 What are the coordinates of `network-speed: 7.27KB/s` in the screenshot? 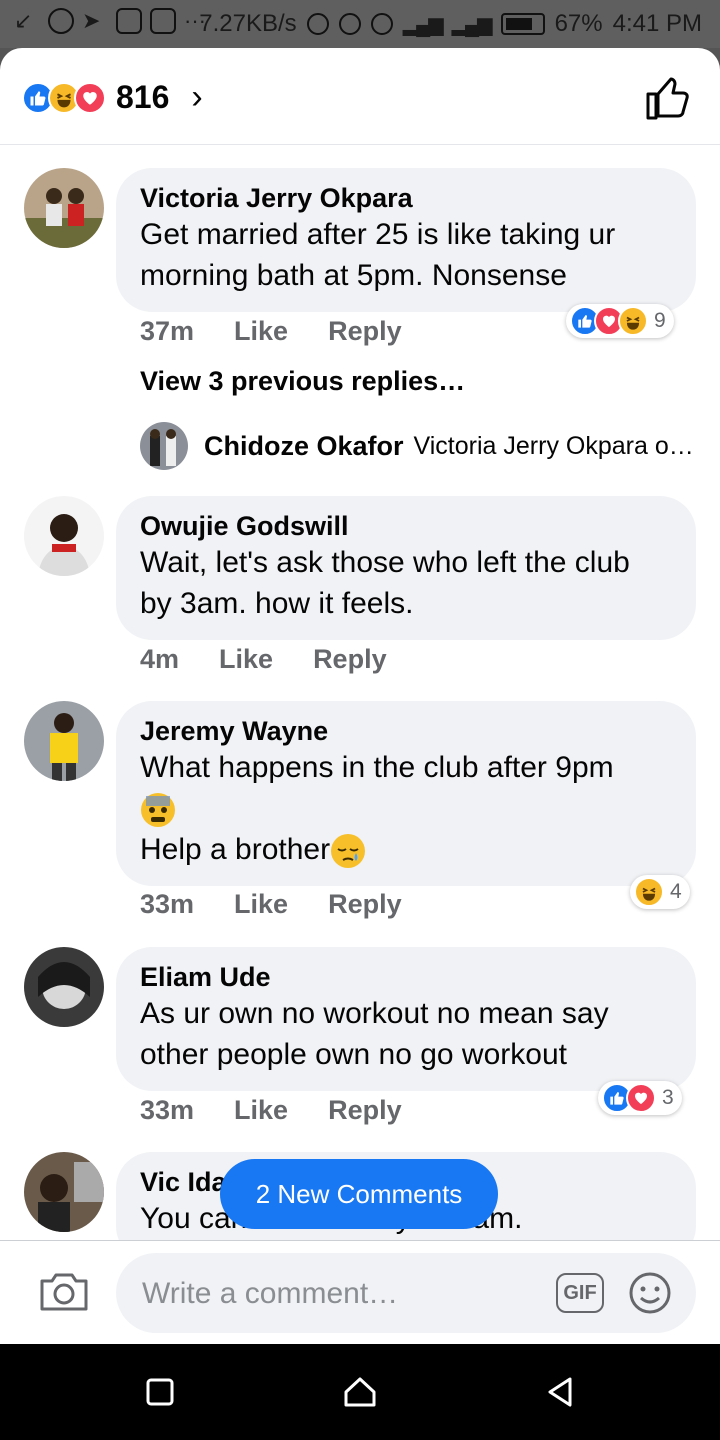 It's located at (248, 23).